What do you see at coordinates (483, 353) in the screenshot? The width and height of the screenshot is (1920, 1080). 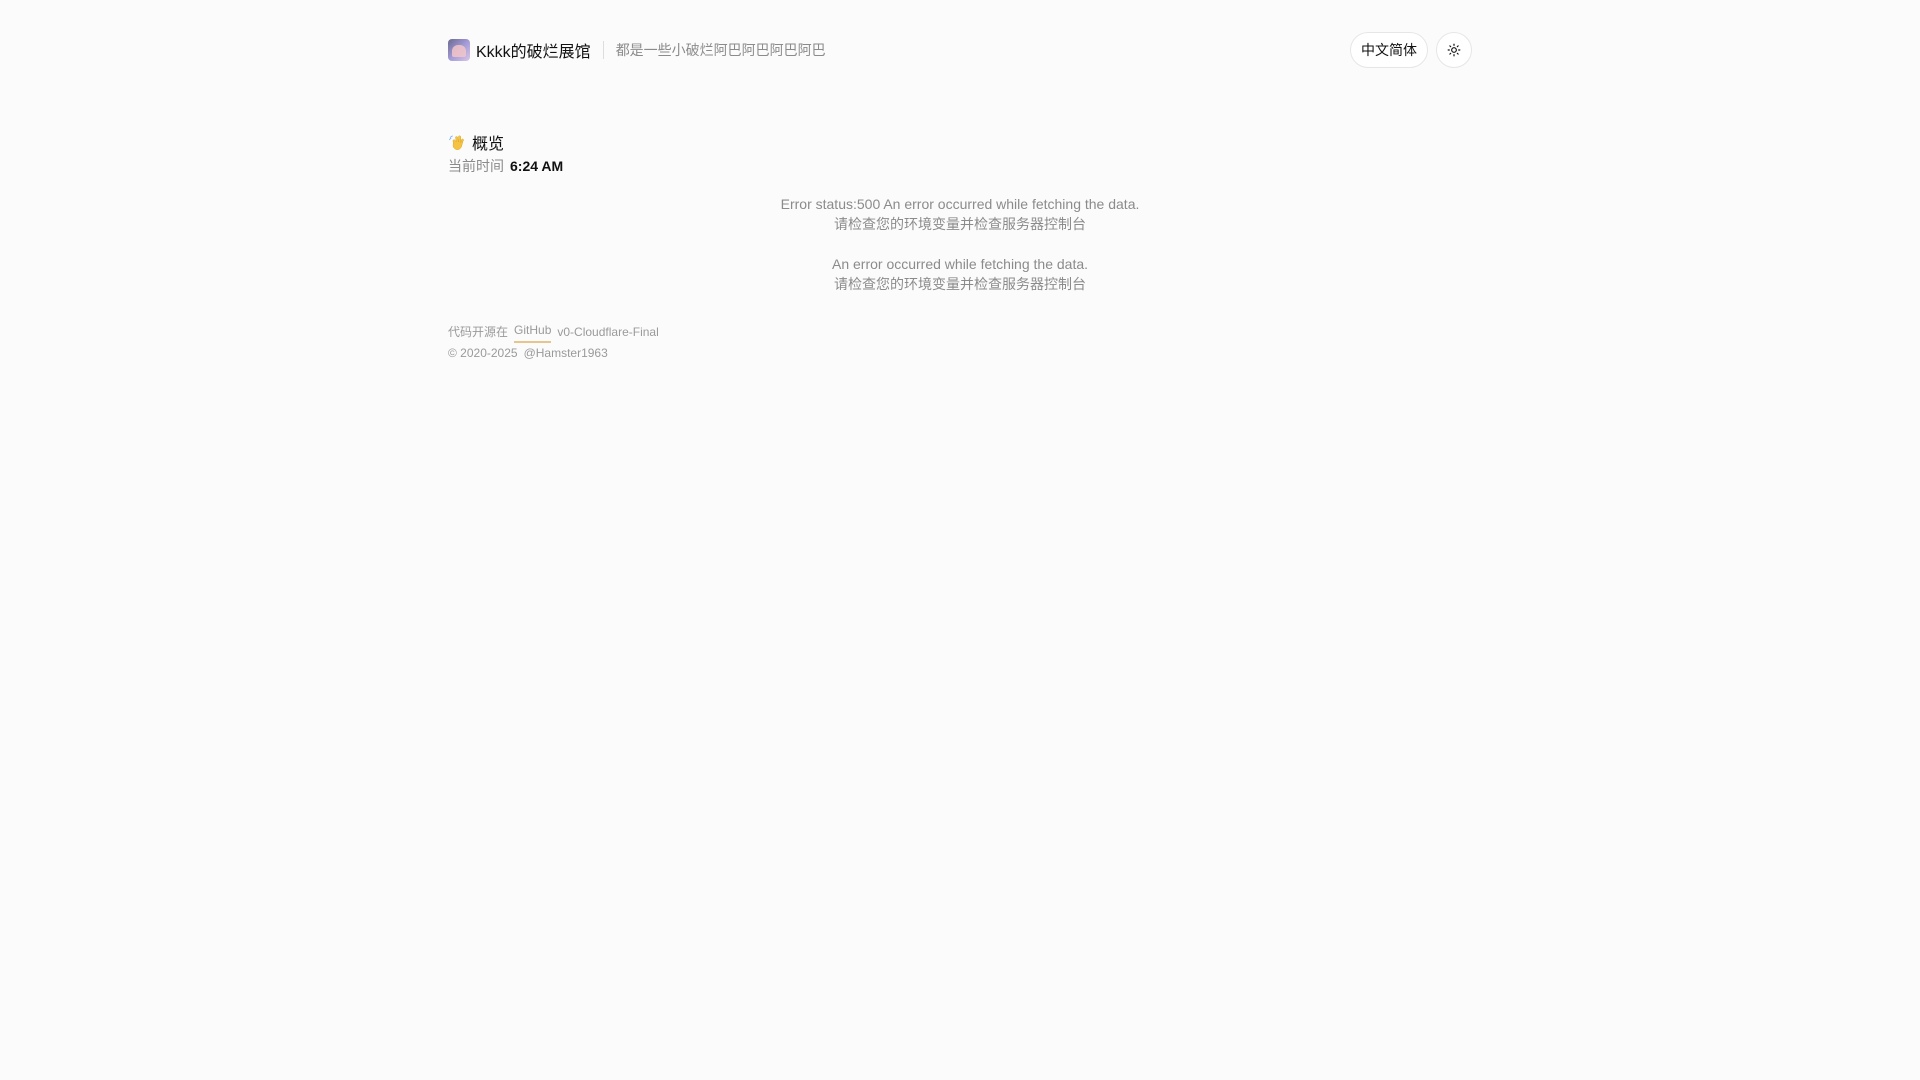 I see `copyright-text: © 2020-2025` at bounding box center [483, 353].